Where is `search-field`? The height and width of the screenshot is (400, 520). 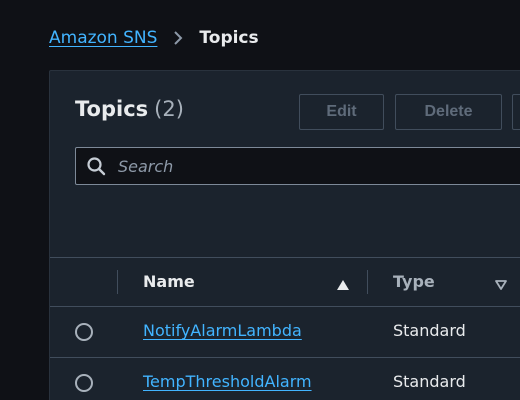 search-field is located at coordinates (297, 166).